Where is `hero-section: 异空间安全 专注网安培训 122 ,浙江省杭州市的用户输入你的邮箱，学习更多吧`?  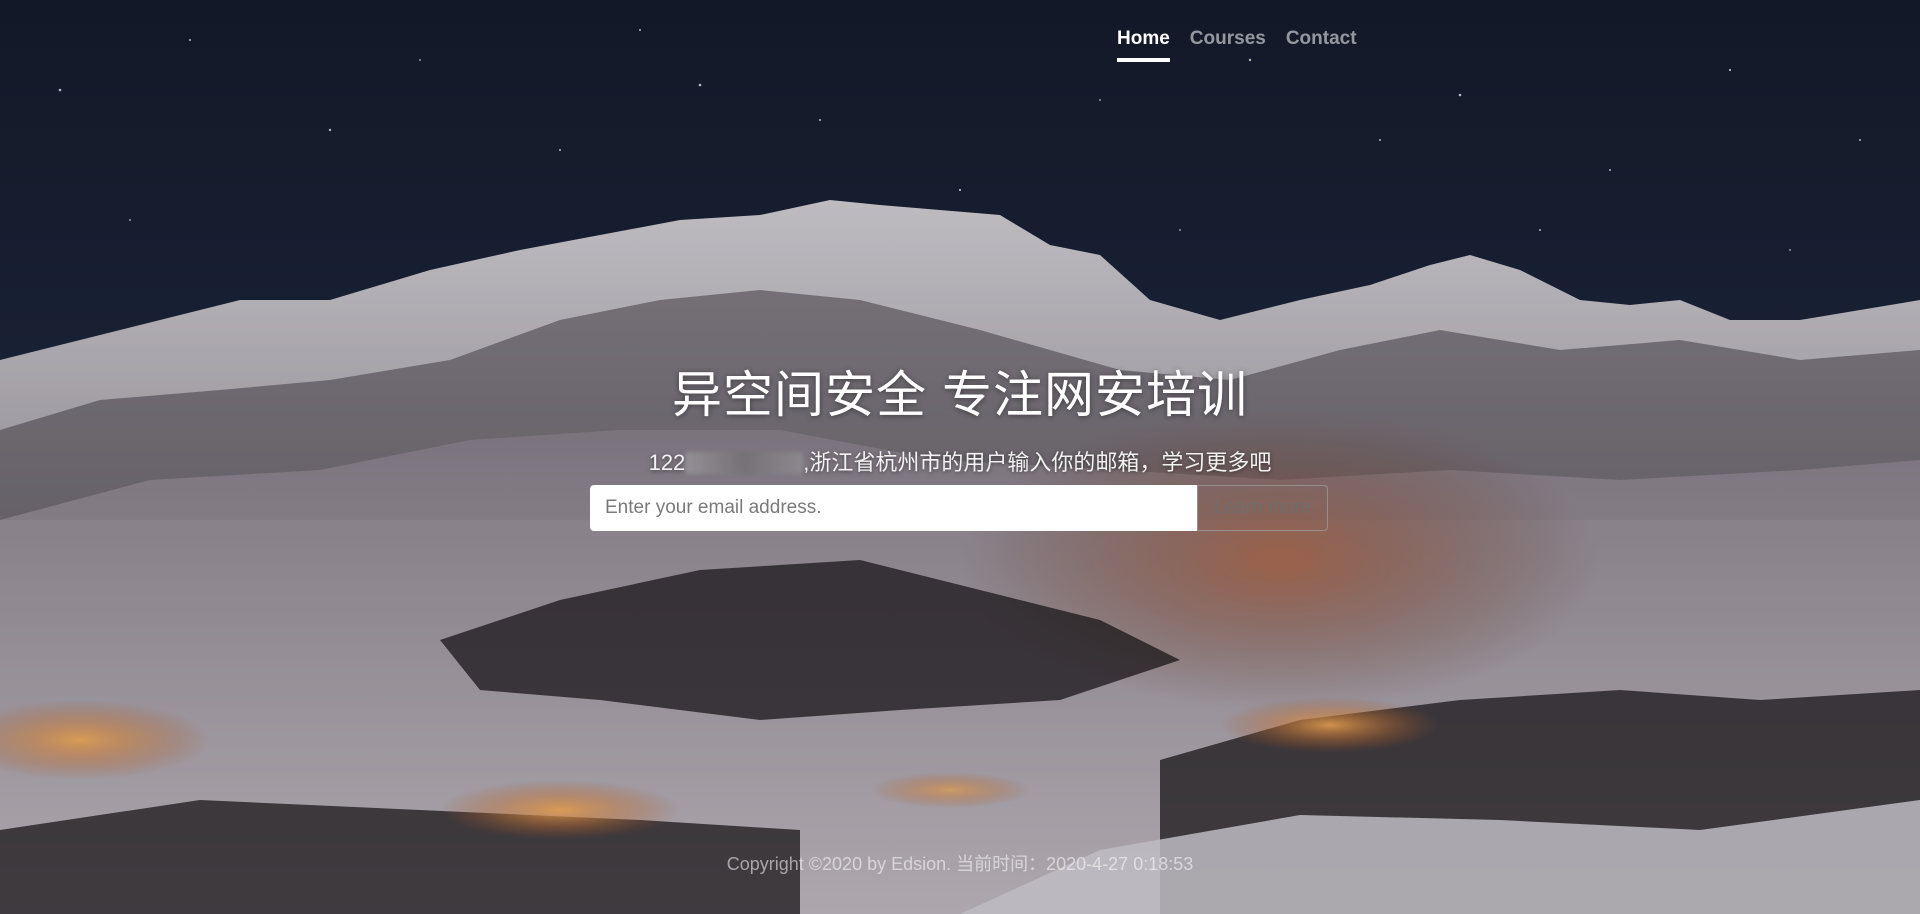
hero-section: 异空间安全 专注网安培训 122 ,浙江省杭州市的用户输入你的邮箱，学习更多吧 is located at coordinates (960, 416).